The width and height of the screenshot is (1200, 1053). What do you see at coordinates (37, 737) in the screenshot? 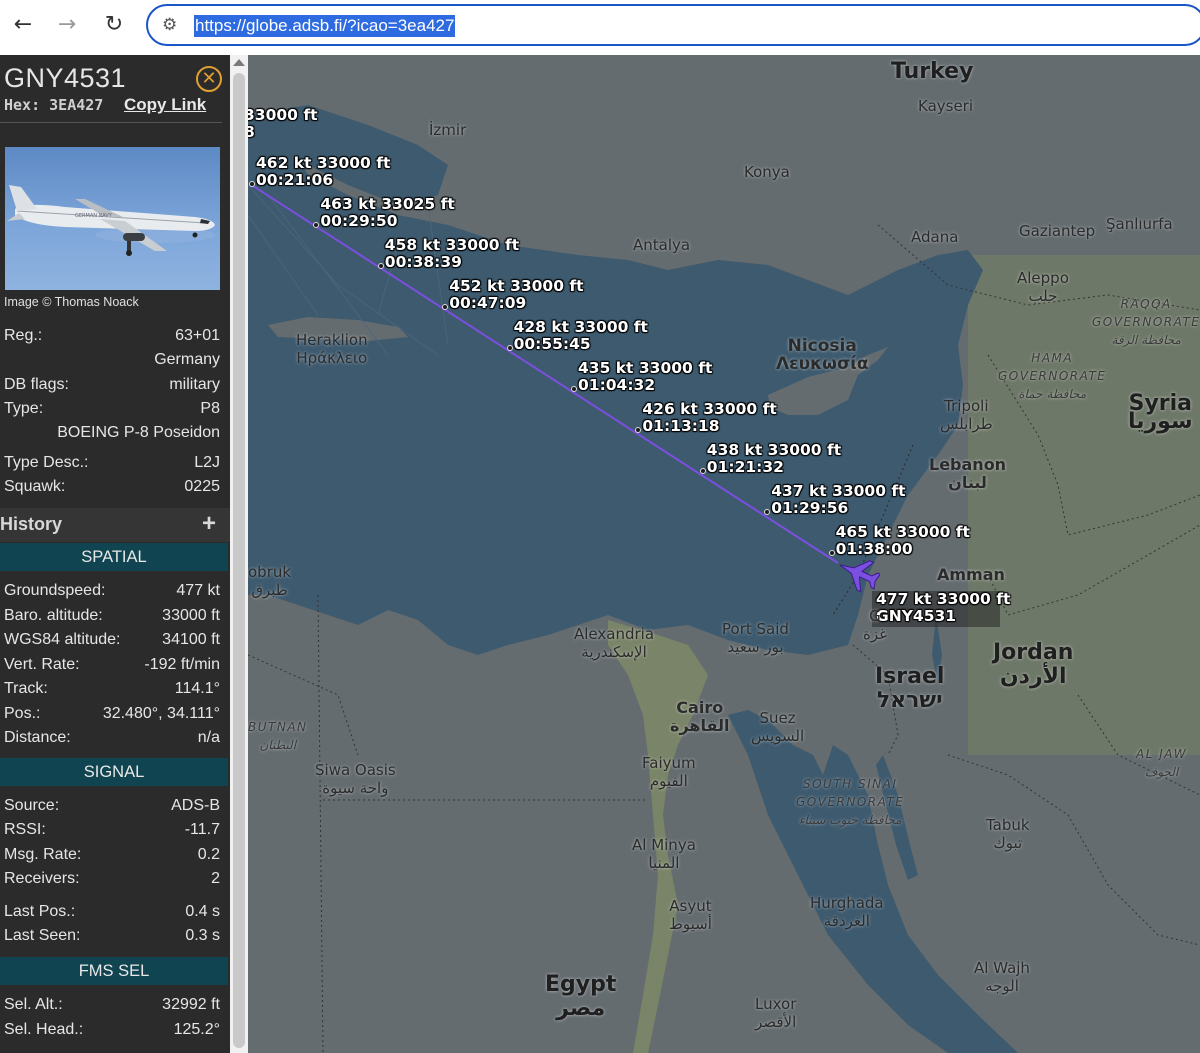
I see `spatial-label: Distance:` at bounding box center [37, 737].